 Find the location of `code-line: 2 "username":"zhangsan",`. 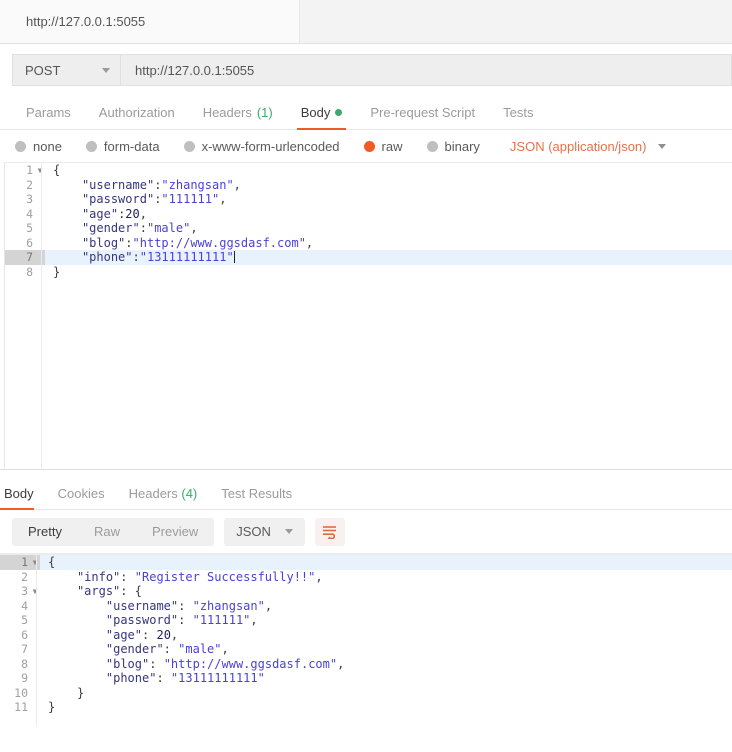

code-line: 2 "username":"zhangsan", is located at coordinates (368, 185).